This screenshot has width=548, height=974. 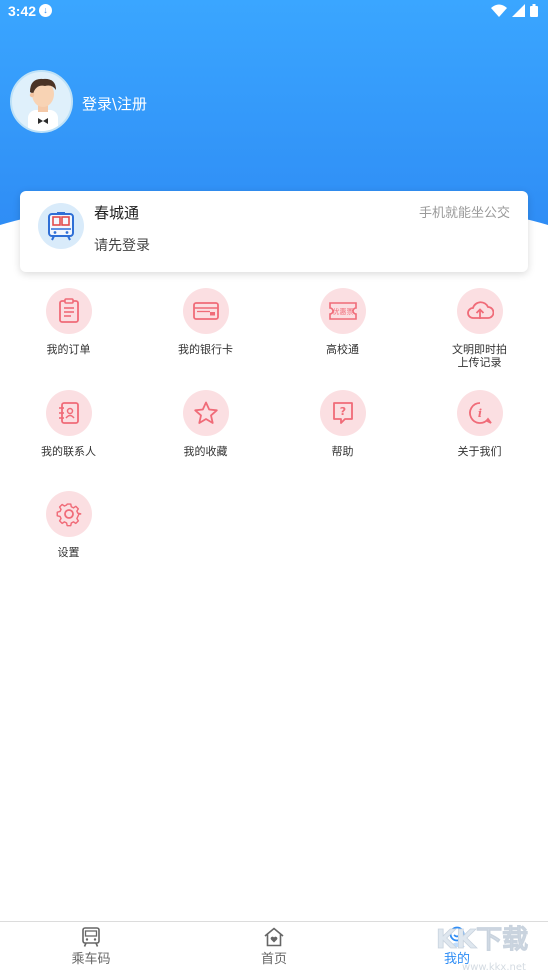 I want to click on menu-label: 我的银行卡, so click(x=205, y=349).